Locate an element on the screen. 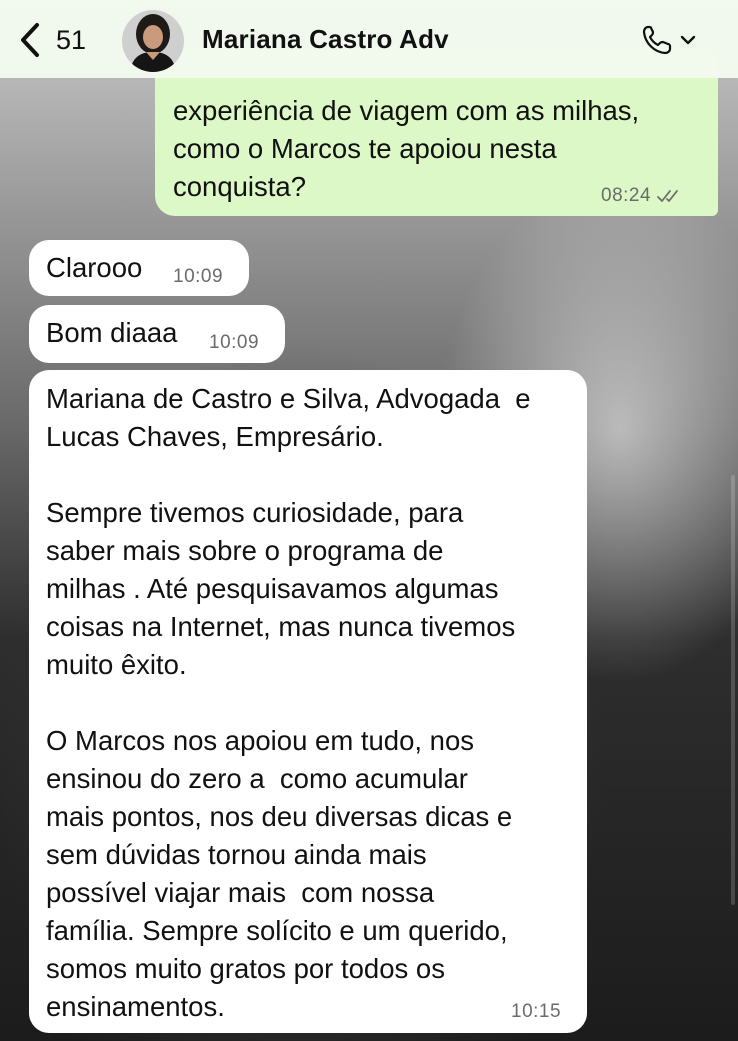 Image resolution: width=738 pixels, height=1041 pixels. phone-icon is located at coordinates (657, 40).